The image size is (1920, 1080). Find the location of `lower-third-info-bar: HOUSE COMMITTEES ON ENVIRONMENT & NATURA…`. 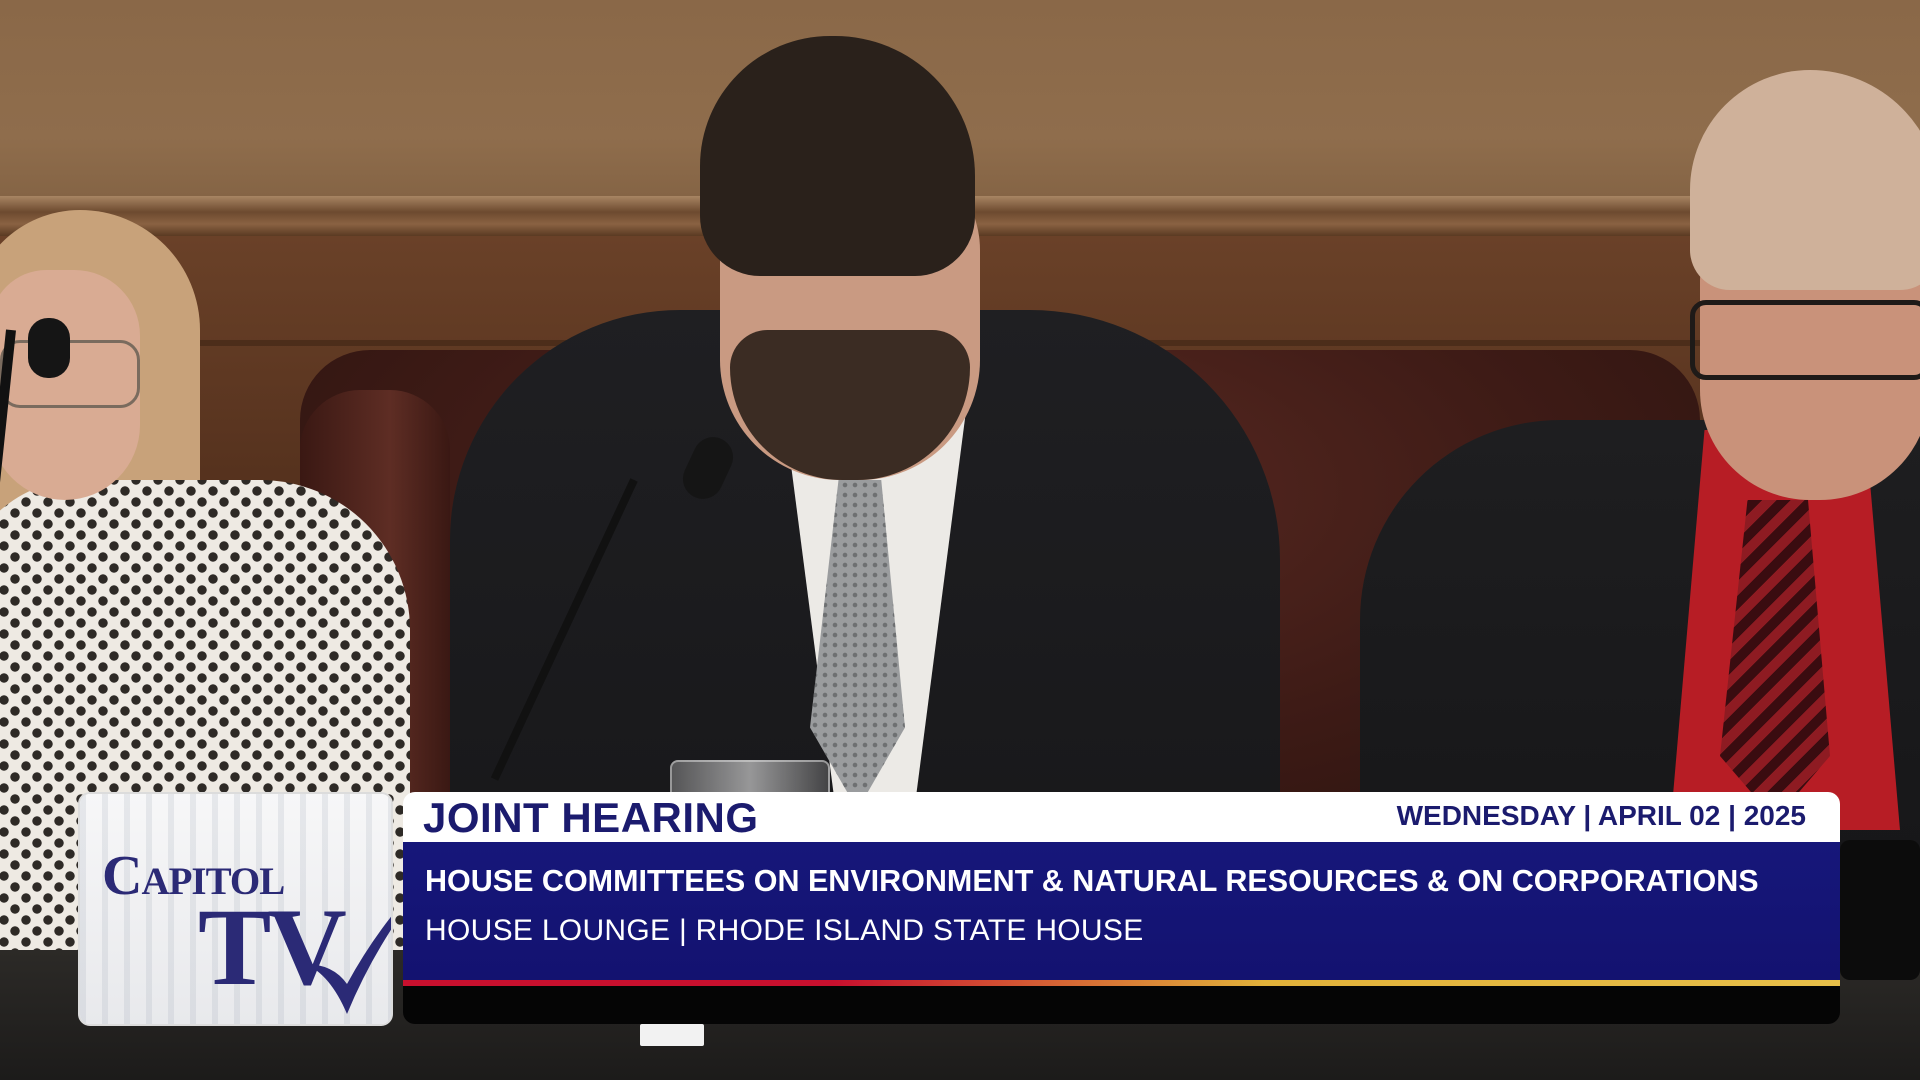

lower-third-info-bar: HOUSE COMMITTEES ON ENVIRONMENT & NATURA… is located at coordinates (1121, 911).